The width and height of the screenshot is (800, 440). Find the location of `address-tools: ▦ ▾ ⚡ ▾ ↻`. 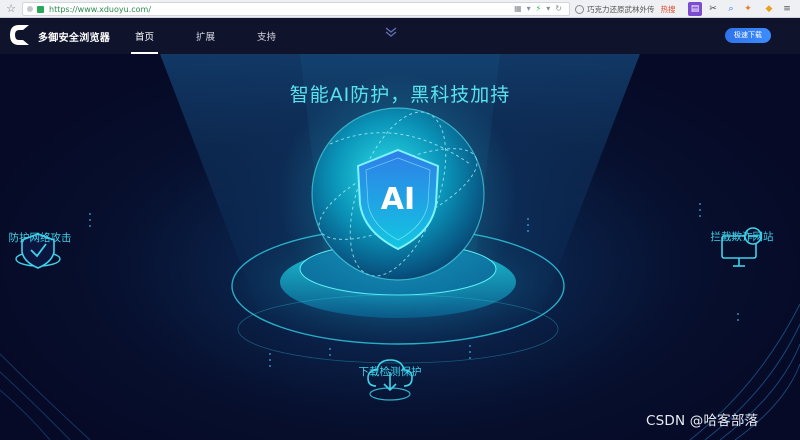

address-tools: ▦ ▾ ⚡ ▾ ↻ is located at coordinates (538, 9).